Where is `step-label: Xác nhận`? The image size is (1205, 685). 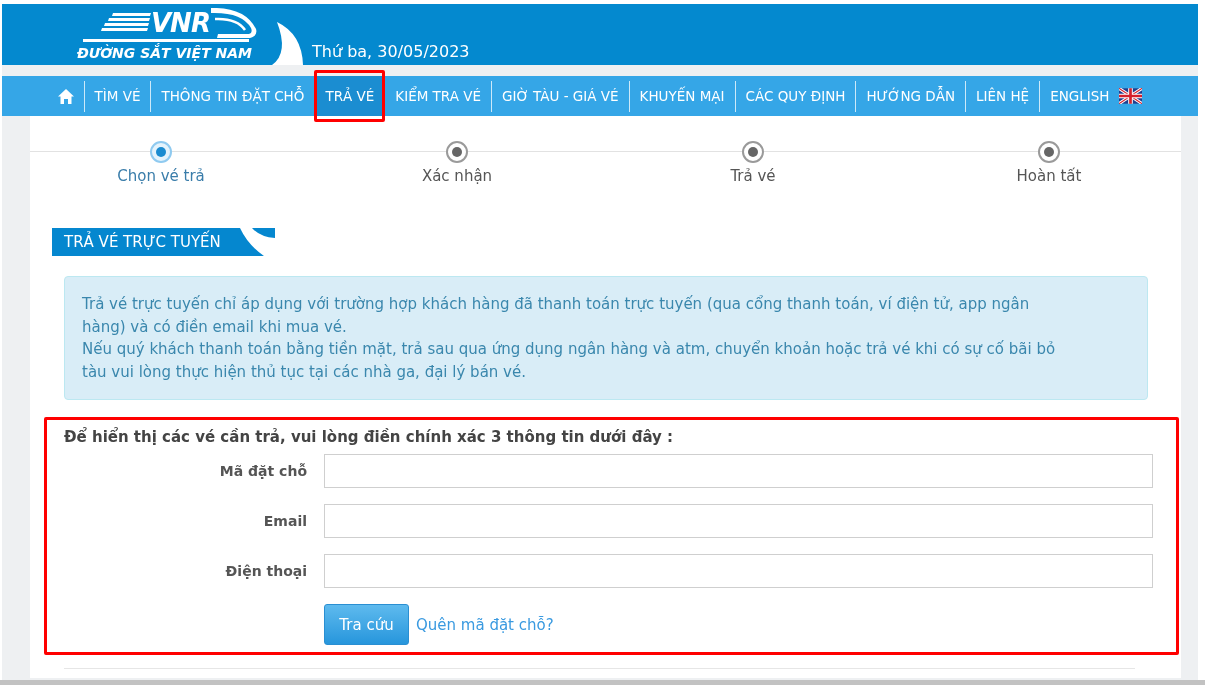 step-label: Xác nhận is located at coordinates (457, 176).